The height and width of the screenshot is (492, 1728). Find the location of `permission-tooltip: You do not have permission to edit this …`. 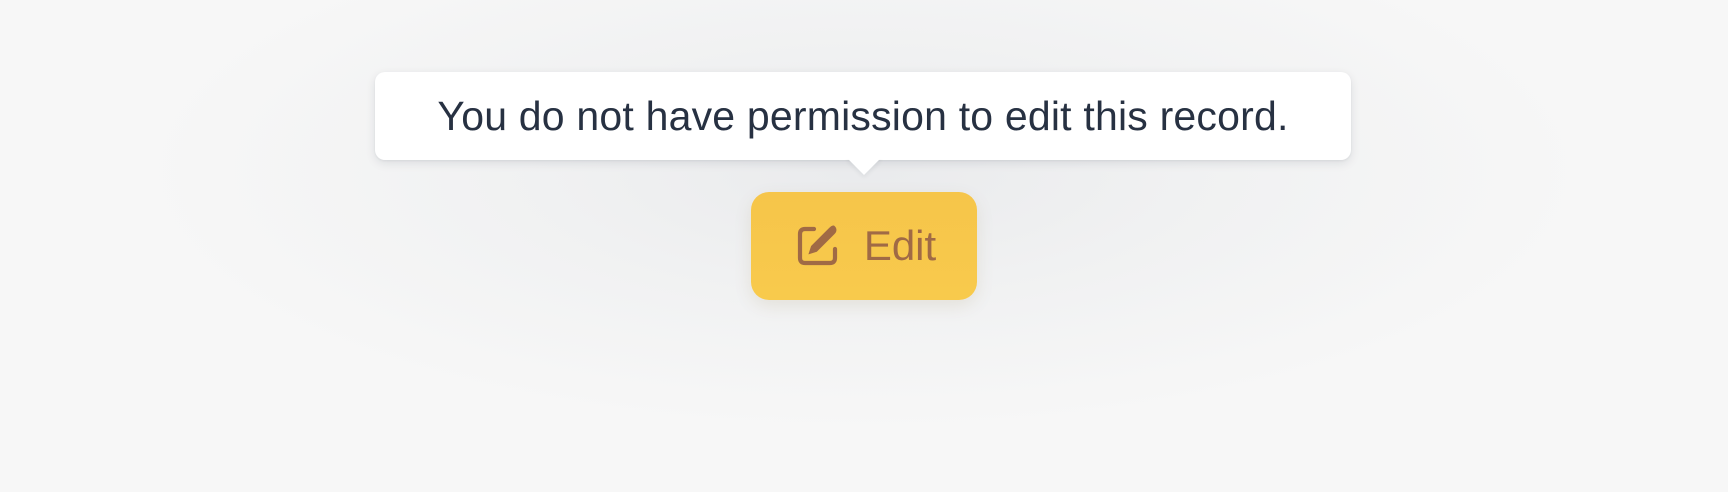

permission-tooltip: You do not have permission to edit this … is located at coordinates (863, 116).